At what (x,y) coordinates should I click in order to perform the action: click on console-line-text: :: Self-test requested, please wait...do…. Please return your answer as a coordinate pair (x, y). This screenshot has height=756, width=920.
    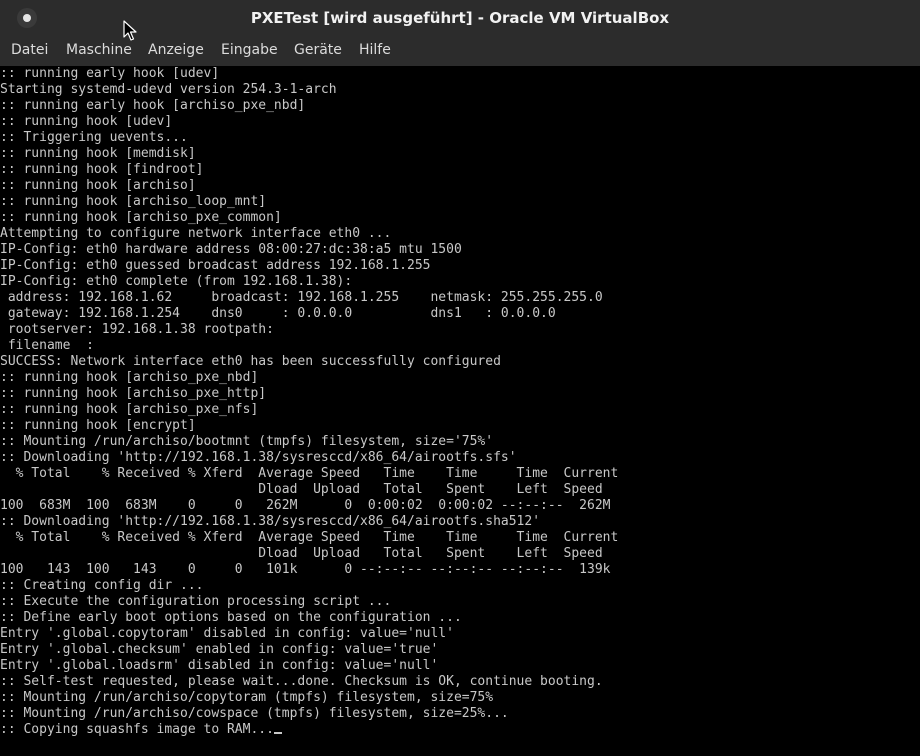
    Looking at the image, I should click on (301, 681).